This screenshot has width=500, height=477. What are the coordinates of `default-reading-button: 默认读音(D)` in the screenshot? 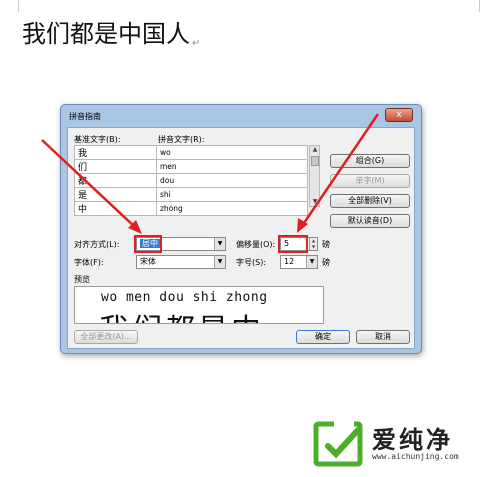 It's located at (370, 221).